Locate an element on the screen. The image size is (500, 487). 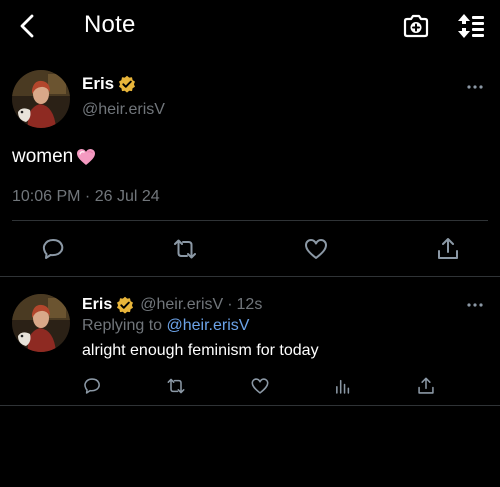
author-row: Eris is located at coordinates (109, 84).